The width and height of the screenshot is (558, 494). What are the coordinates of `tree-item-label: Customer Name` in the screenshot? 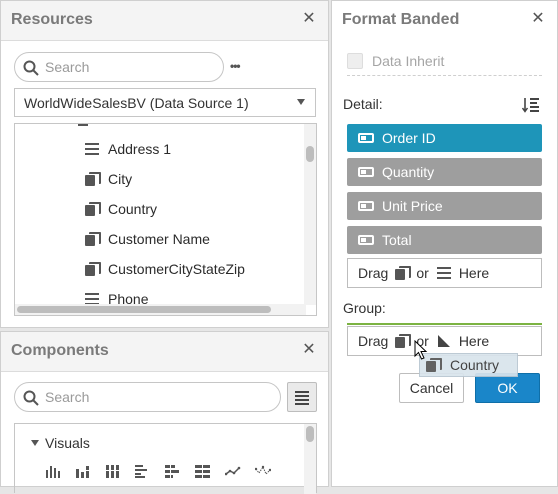 It's located at (159, 239).